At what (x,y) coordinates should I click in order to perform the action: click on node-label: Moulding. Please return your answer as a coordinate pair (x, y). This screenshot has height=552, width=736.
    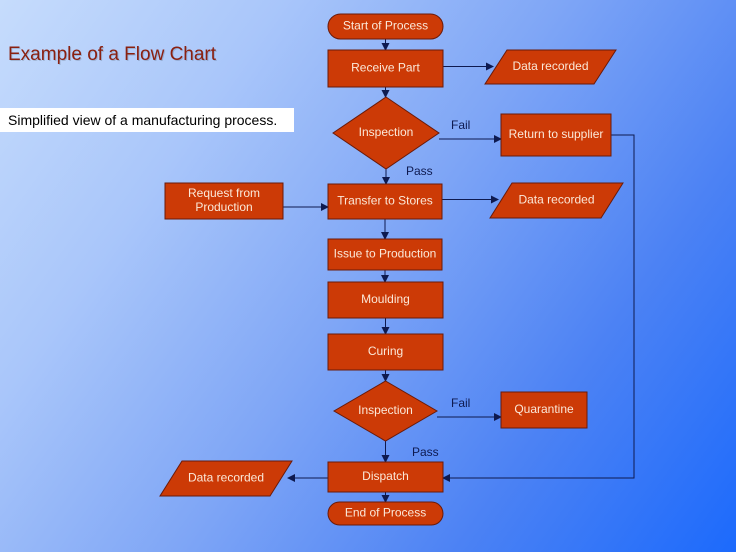
    Looking at the image, I should click on (385, 299).